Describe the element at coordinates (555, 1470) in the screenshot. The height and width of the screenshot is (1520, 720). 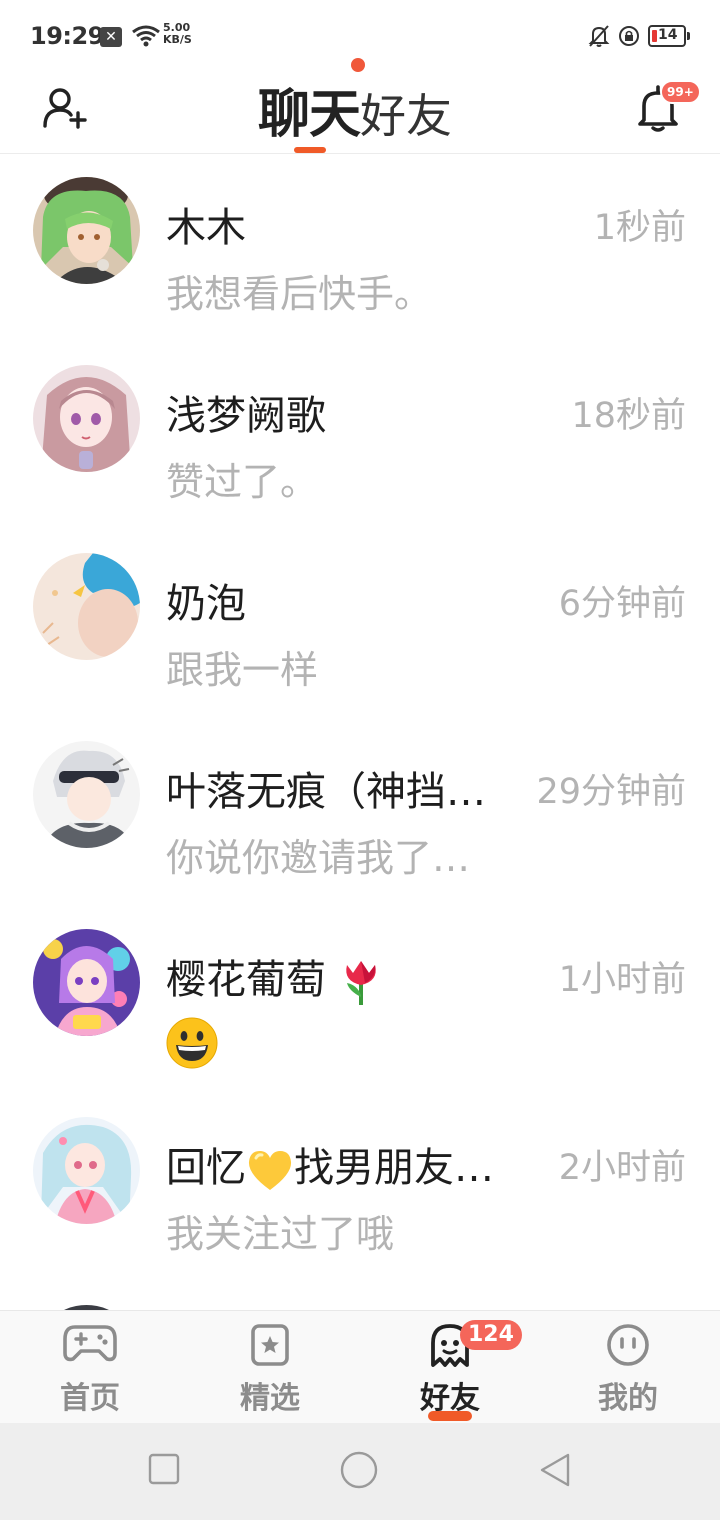
I see `back-triangle-icon` at that location.